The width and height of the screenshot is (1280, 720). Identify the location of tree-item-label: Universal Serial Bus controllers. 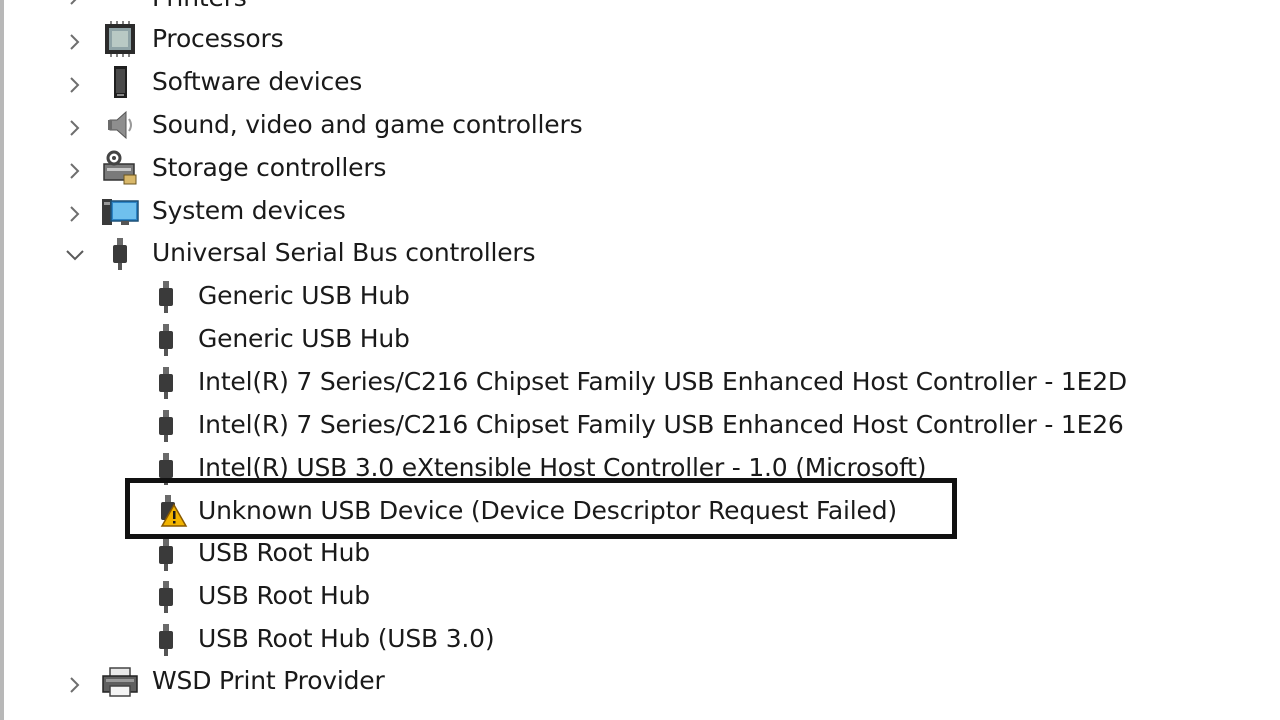
(344, 252).